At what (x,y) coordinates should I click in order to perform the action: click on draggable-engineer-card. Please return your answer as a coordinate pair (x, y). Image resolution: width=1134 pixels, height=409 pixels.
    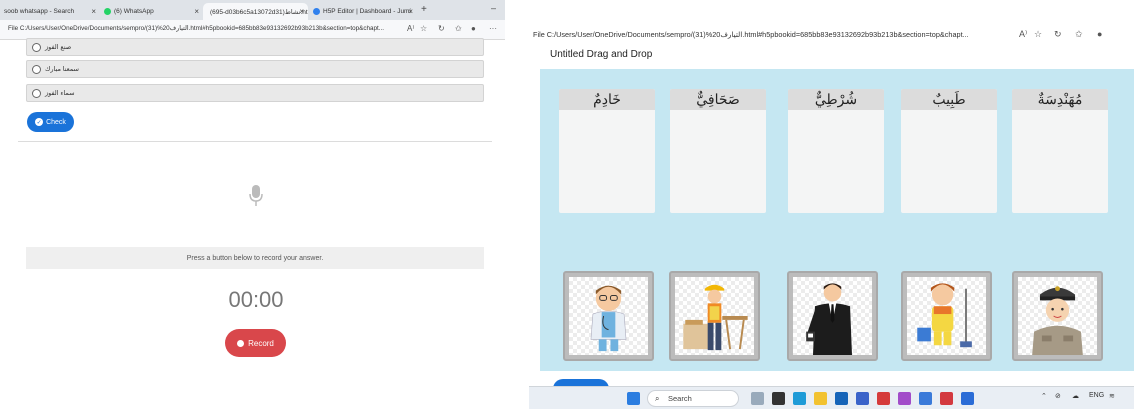
    Looking at the image, I should click on (714, 316).